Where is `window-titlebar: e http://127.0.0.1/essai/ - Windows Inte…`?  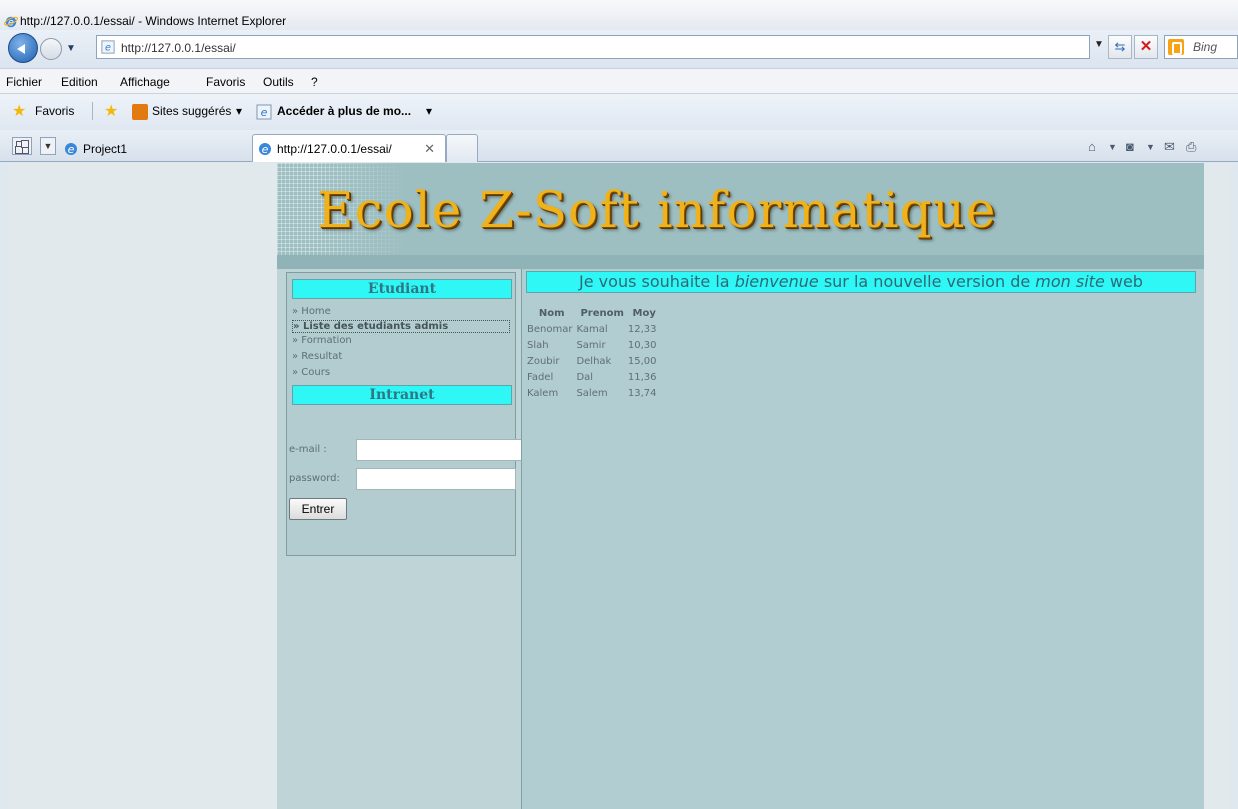 window-titlebar: e http://127.0.0.1/essai/ - Windows Inte… is located at coordinates (619, 15).